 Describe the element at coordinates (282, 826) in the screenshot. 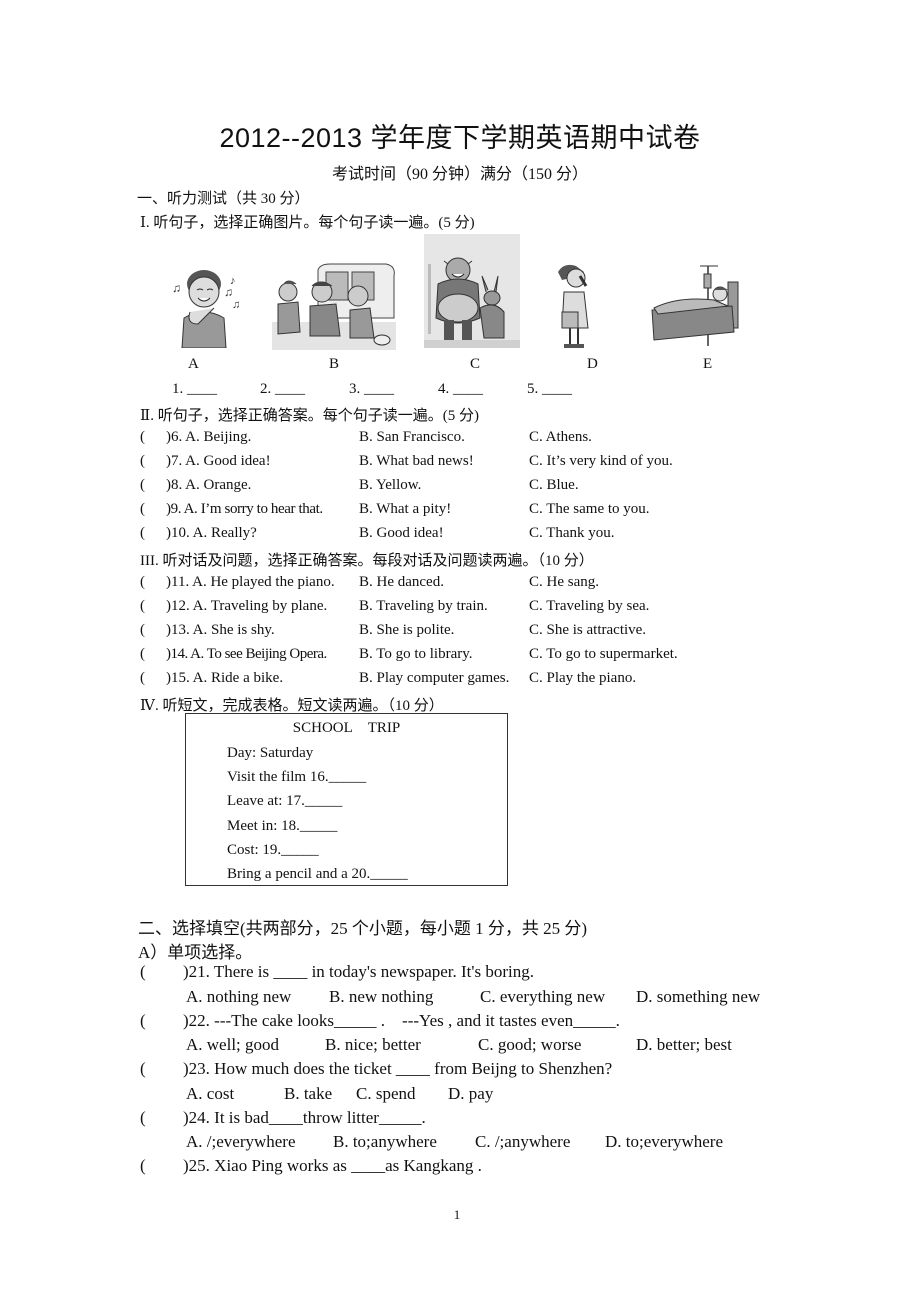

I see `trip-line-meet: Meet in: 18._____` at that location.